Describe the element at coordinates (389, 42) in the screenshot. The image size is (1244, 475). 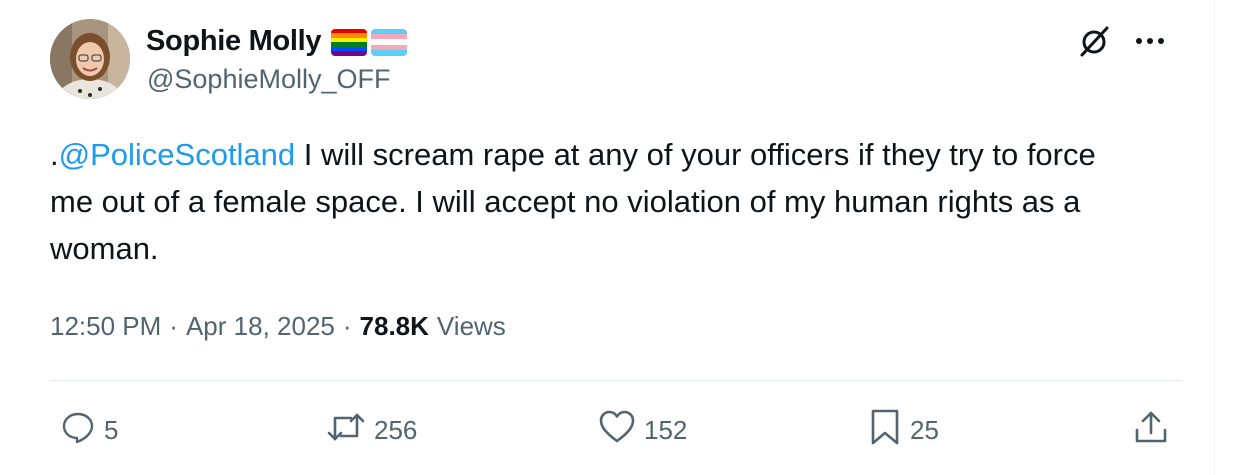
I see `transgender-flag-icon` at that location.